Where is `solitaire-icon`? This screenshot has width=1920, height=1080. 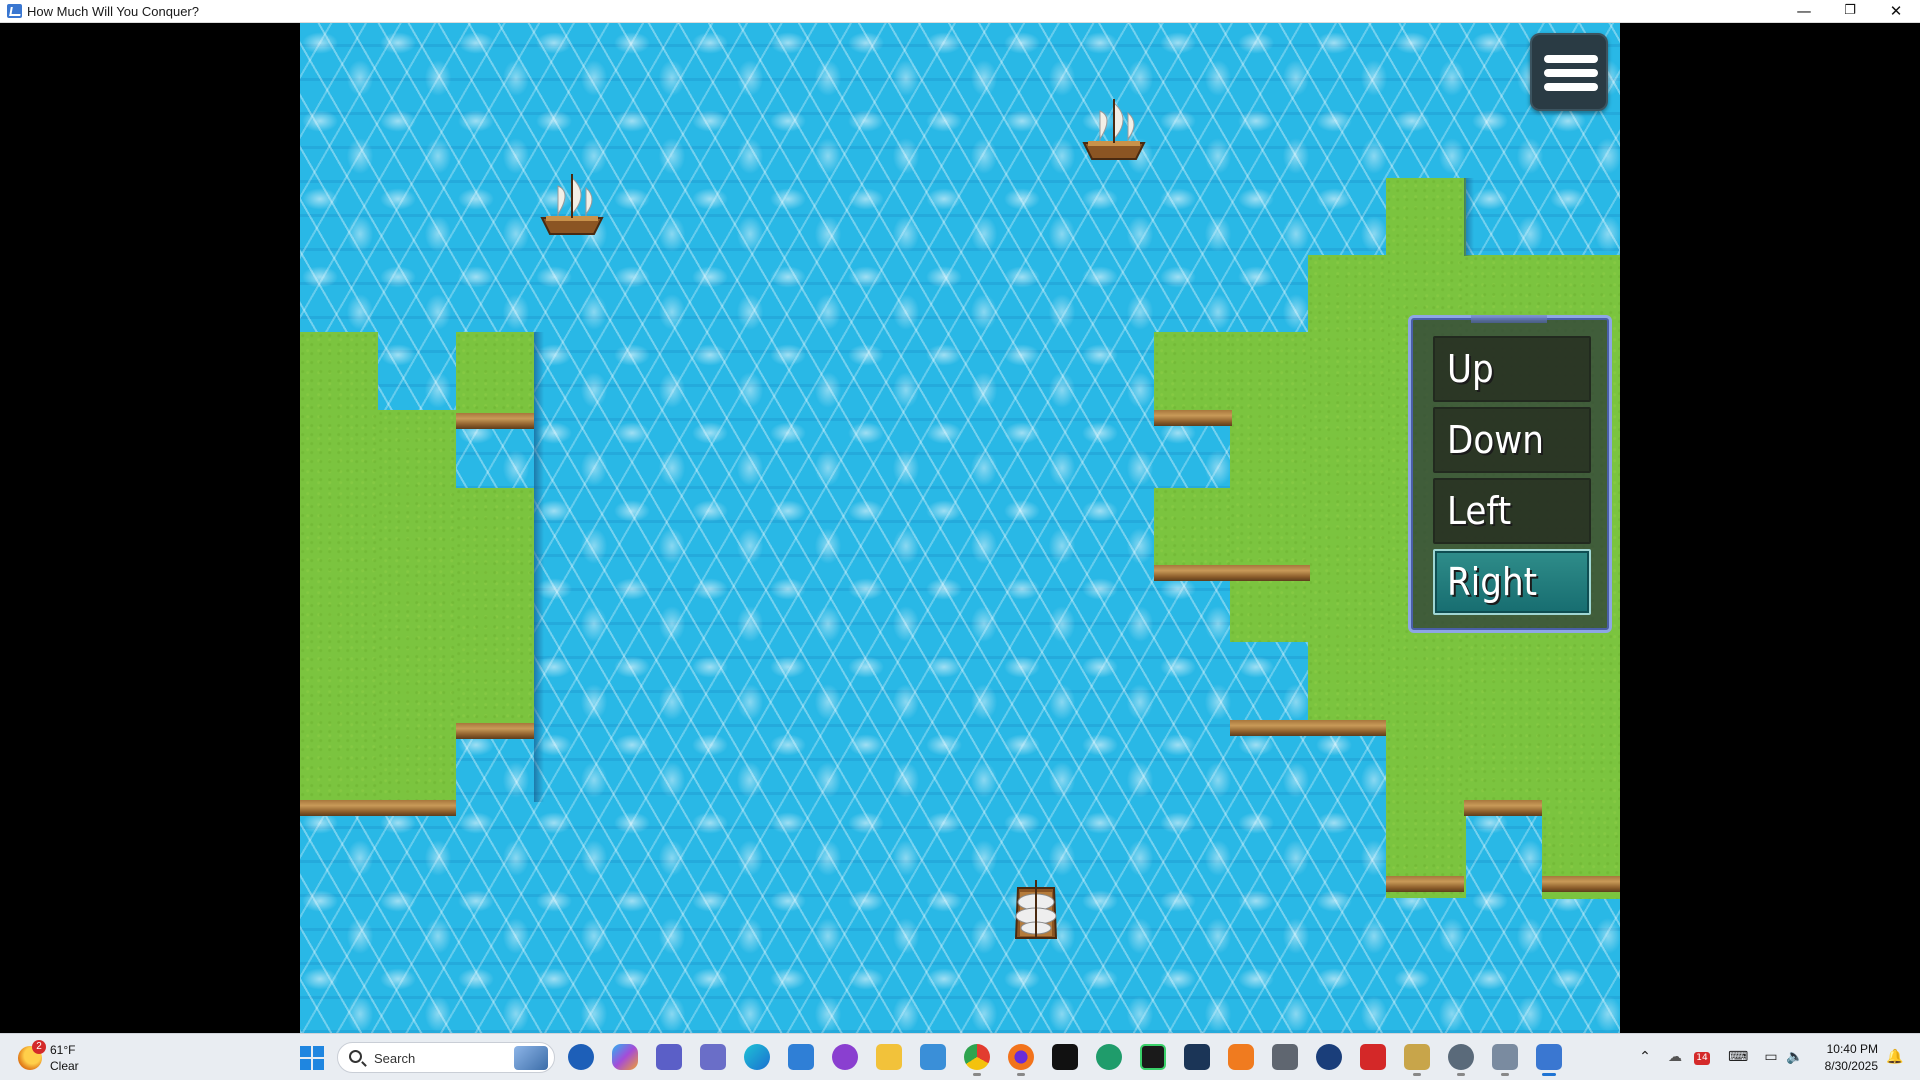
solitaire-icon is located at coordinates (1417, 1060).